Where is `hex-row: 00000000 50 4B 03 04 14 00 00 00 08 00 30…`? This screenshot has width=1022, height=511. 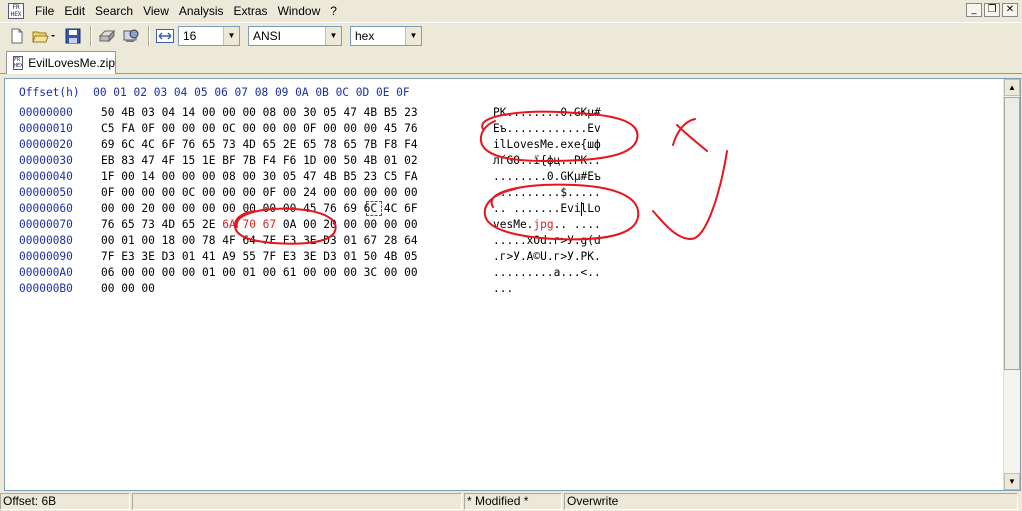 hex-row: 00000000 50 4B 03 04 14 00 00 00 08 00 30… is located at coordinates (310, 114).